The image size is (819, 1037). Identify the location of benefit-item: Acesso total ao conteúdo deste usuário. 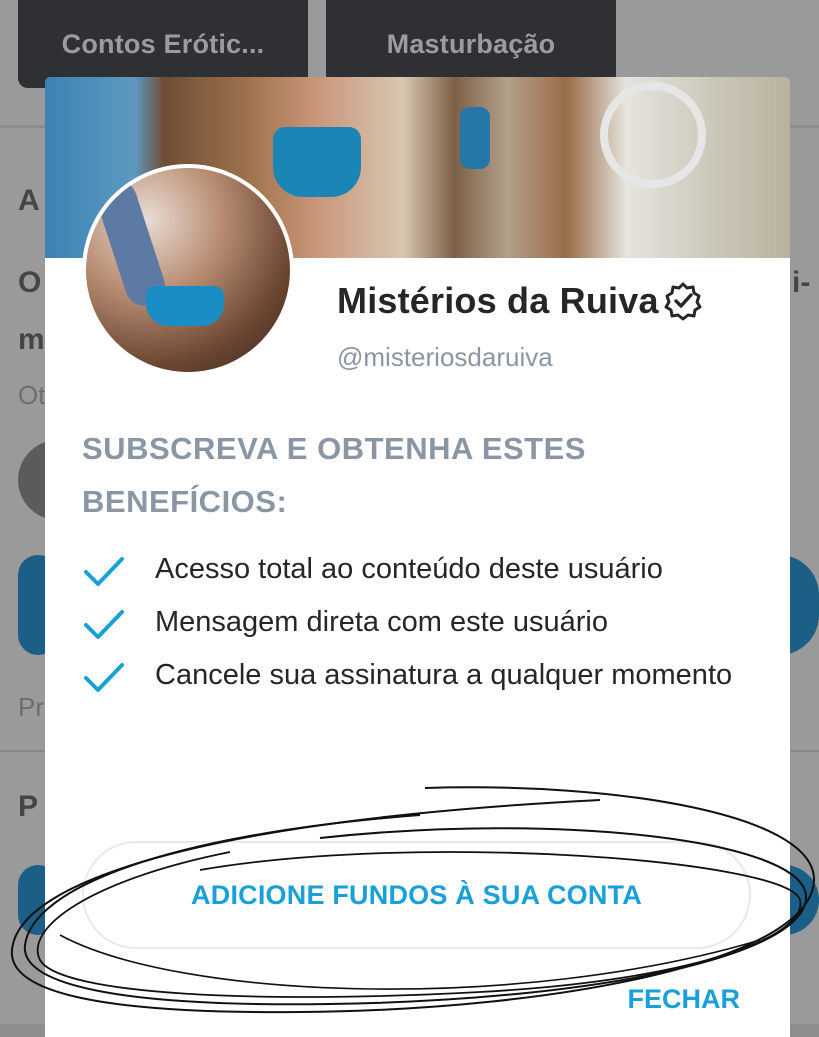
(412, 569).